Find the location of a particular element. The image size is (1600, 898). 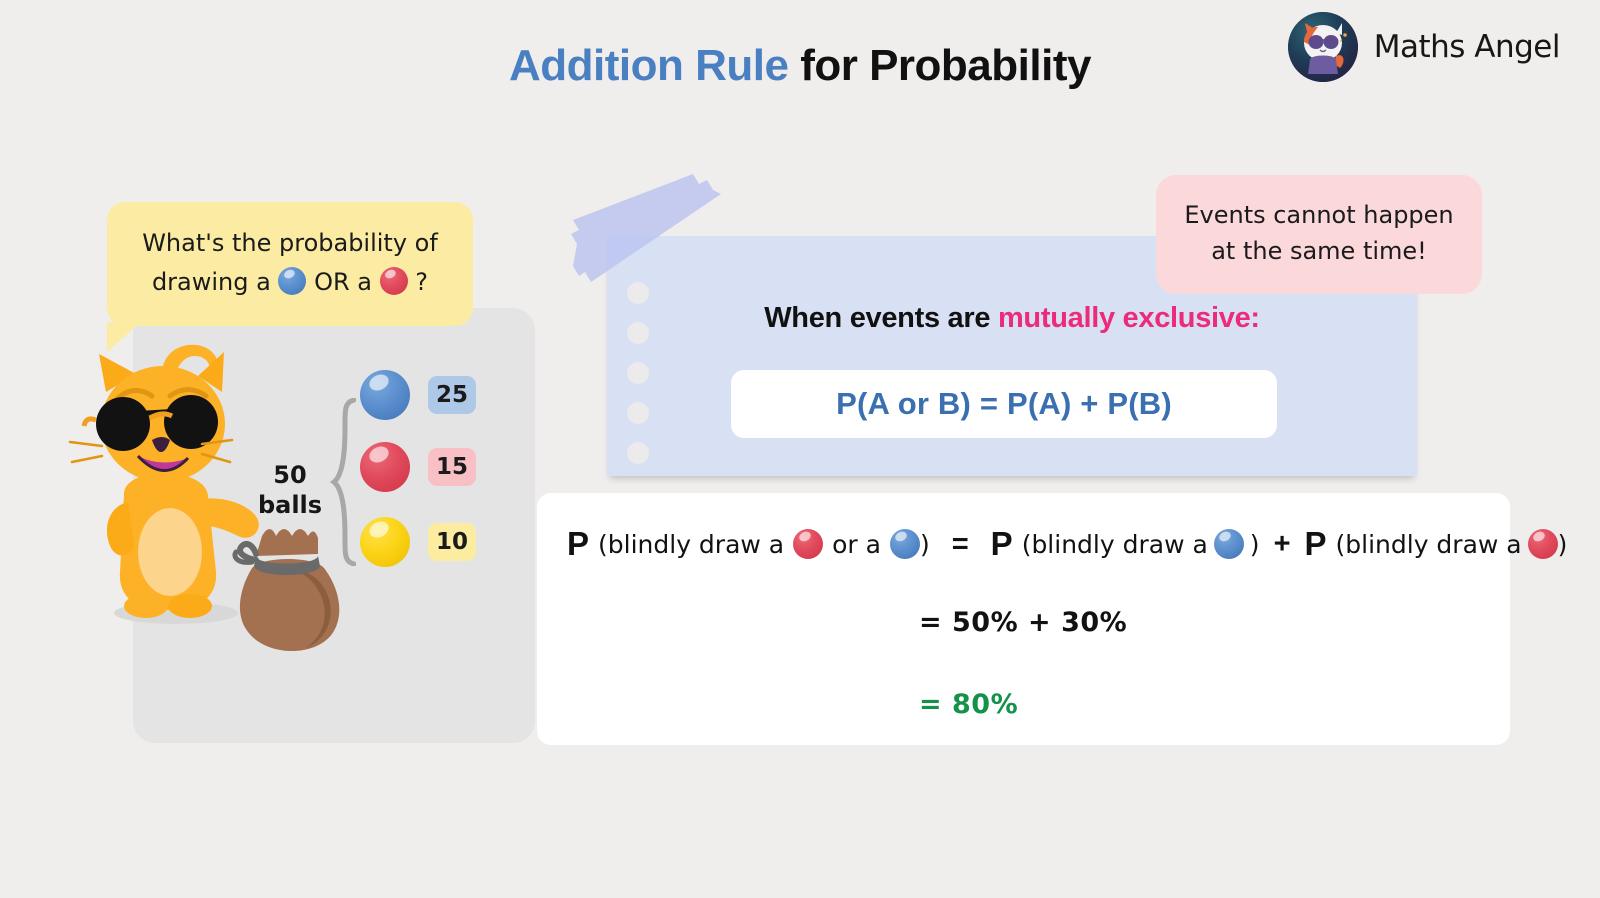

working-line-1-text-7: ) is located at coordinates (1562, 544).